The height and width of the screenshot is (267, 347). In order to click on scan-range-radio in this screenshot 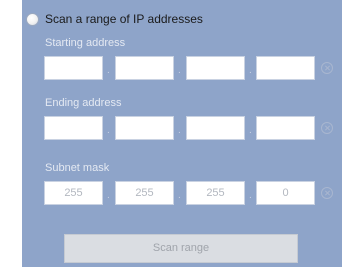, I will do `click(32, 19)`.